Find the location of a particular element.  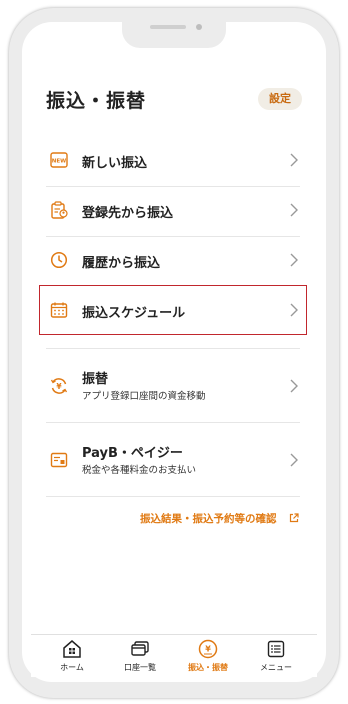

menu-item-payb-payeasy: PayB・ペイジー 税金や各種料金のお支払い is located at coordinates (173, 460).